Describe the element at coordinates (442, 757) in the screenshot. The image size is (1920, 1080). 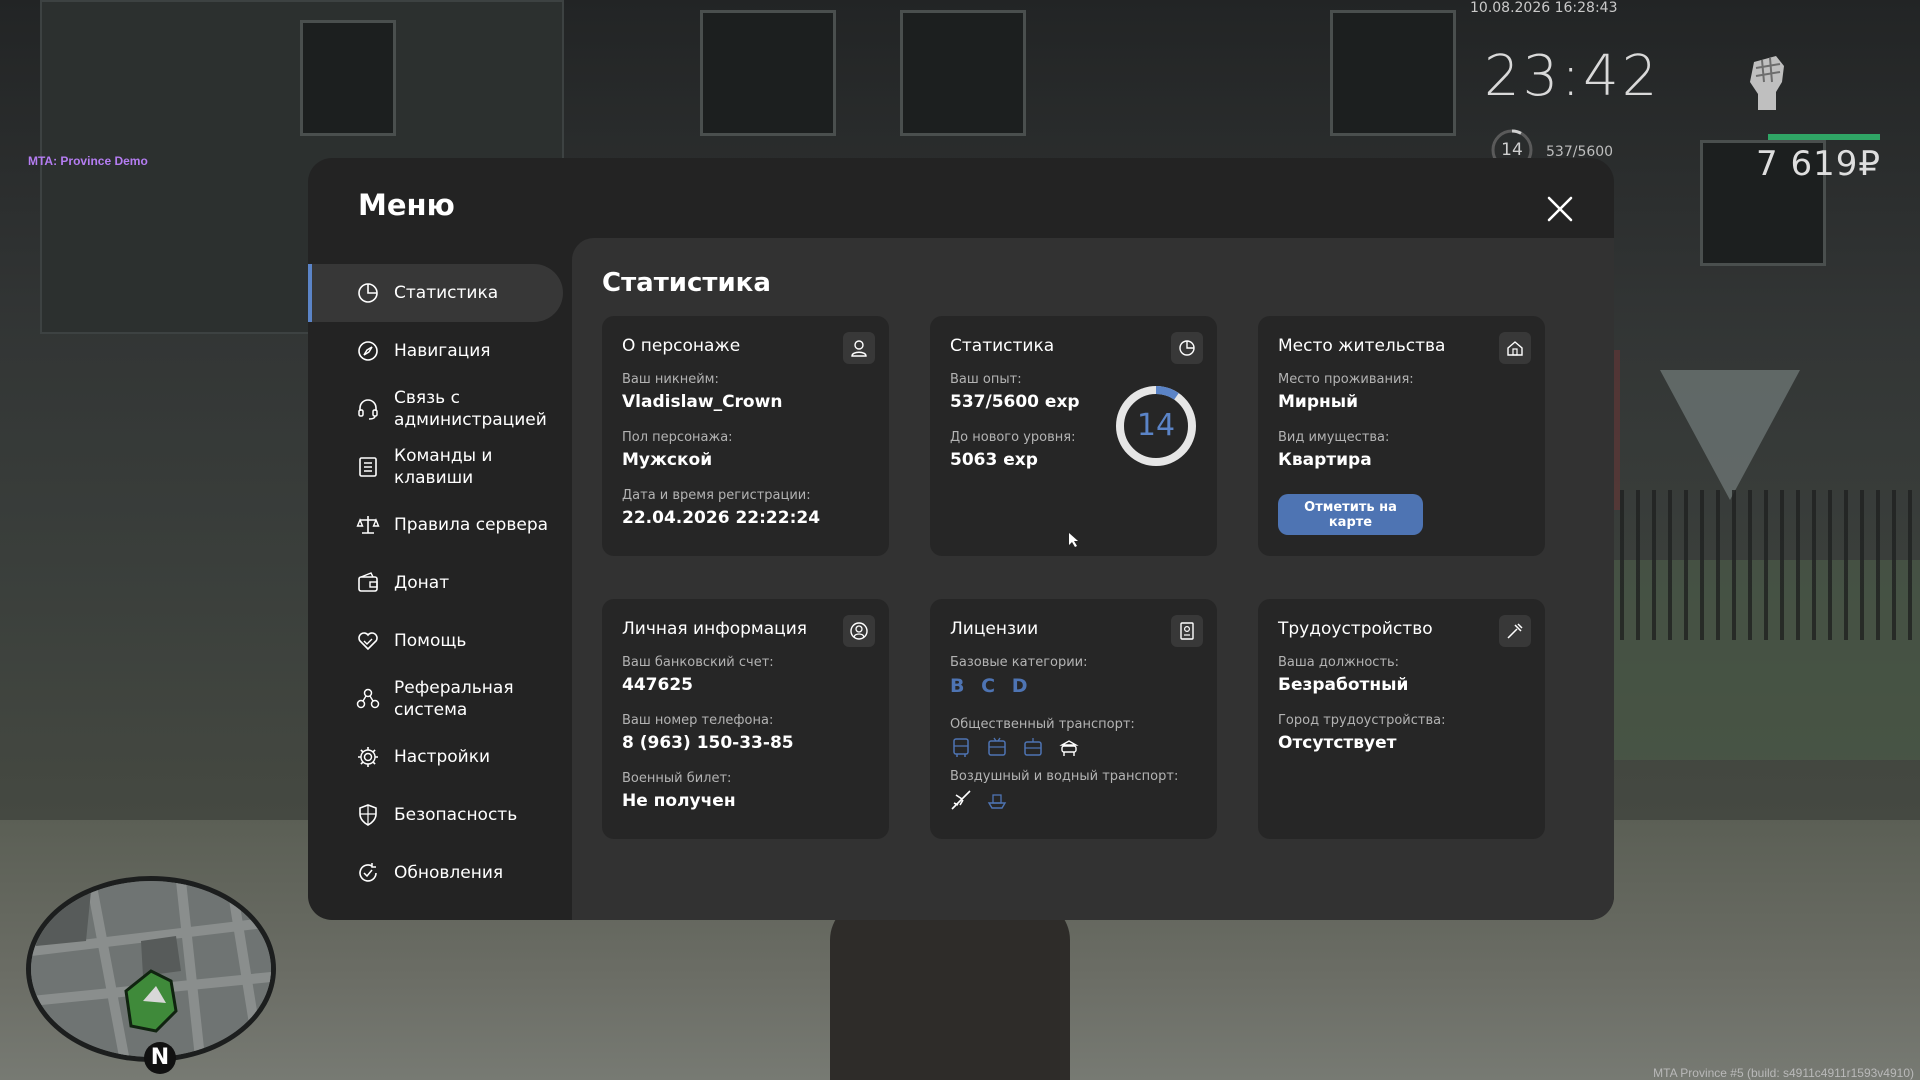
I see `nav-label: Настройки` at that location.